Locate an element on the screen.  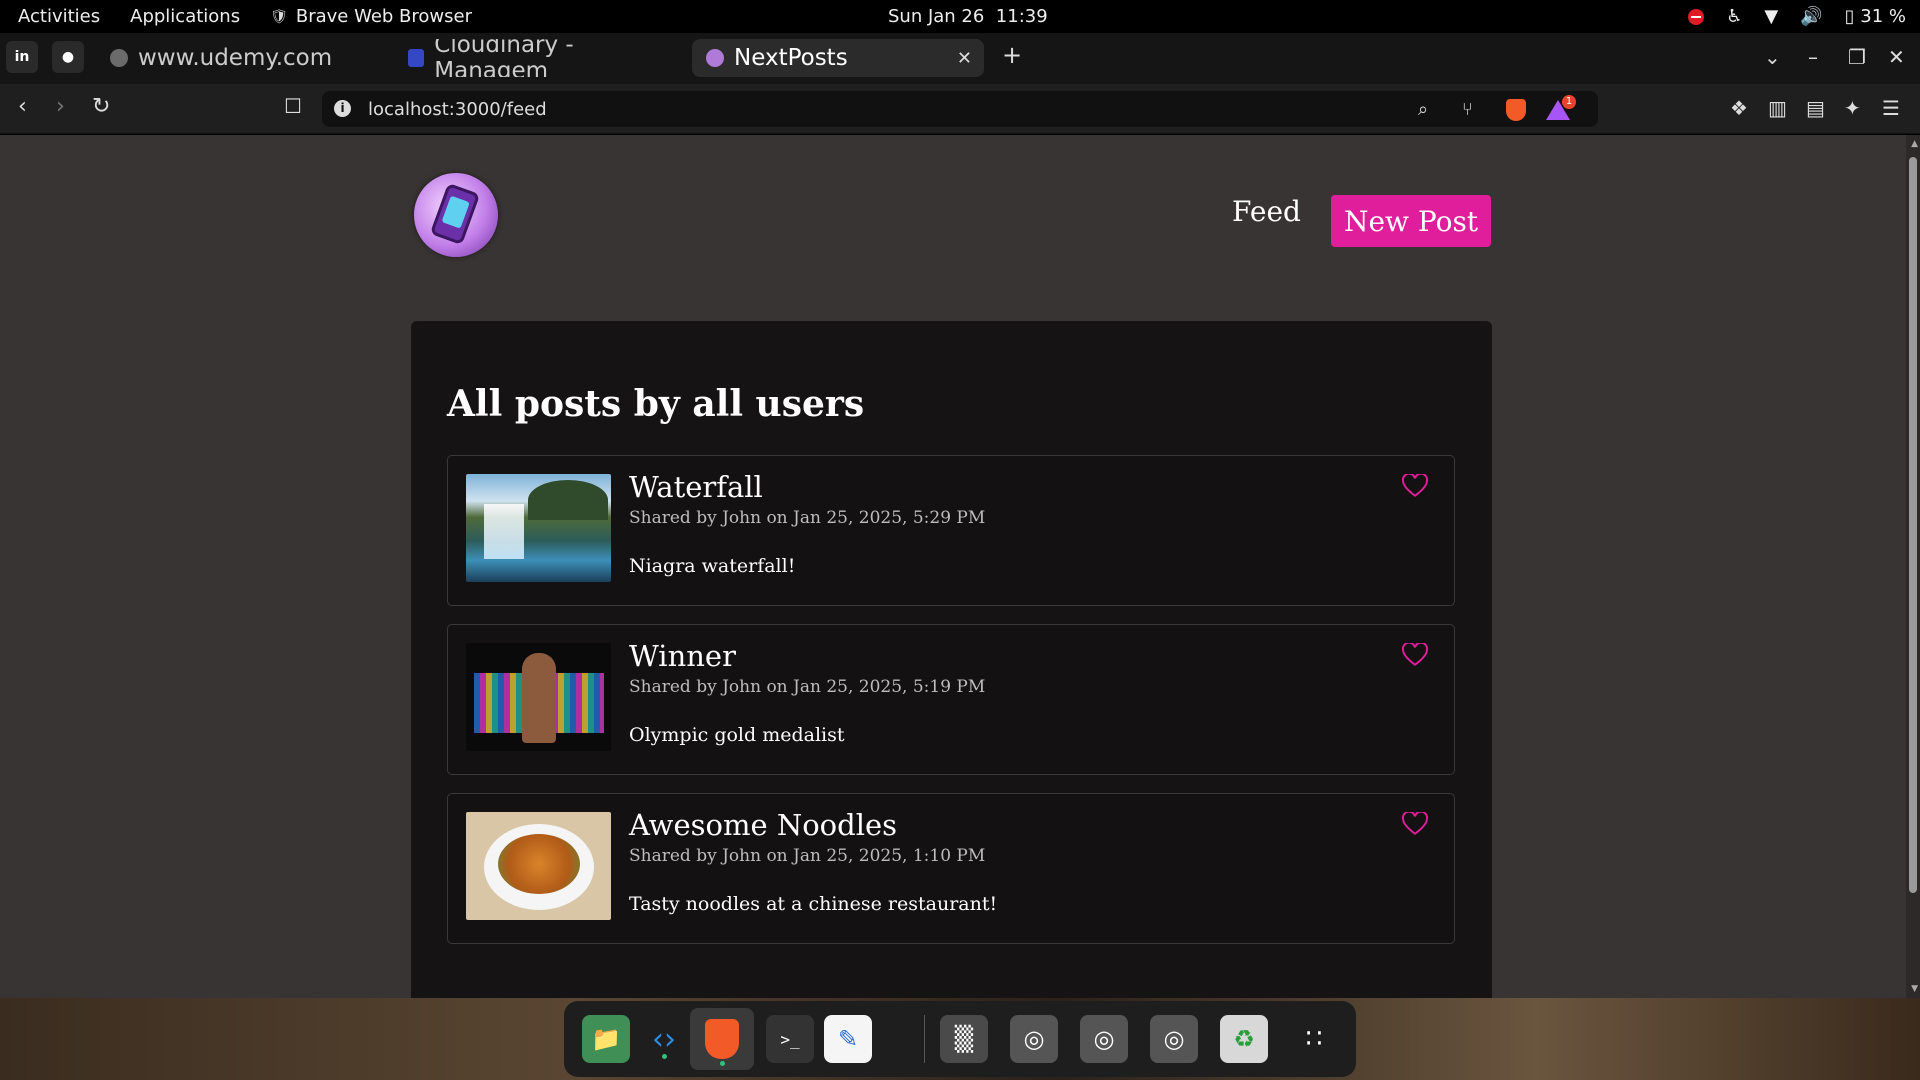
tab-nextposts: NextPosts ✕ is located at coordinates (838, 58).